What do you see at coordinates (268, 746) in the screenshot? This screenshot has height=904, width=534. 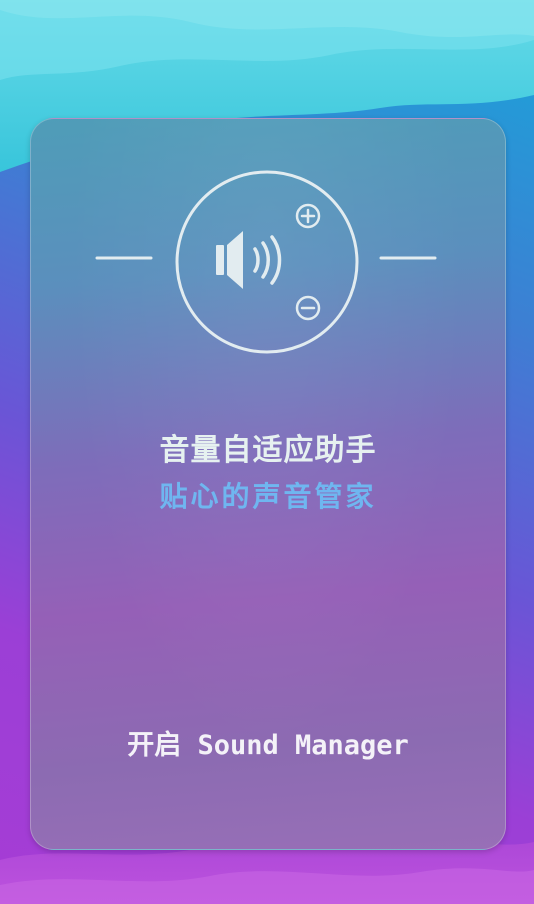 I see `start-sound-manager-button: 开启 Sound Manager` at bounding box center [268, 746].